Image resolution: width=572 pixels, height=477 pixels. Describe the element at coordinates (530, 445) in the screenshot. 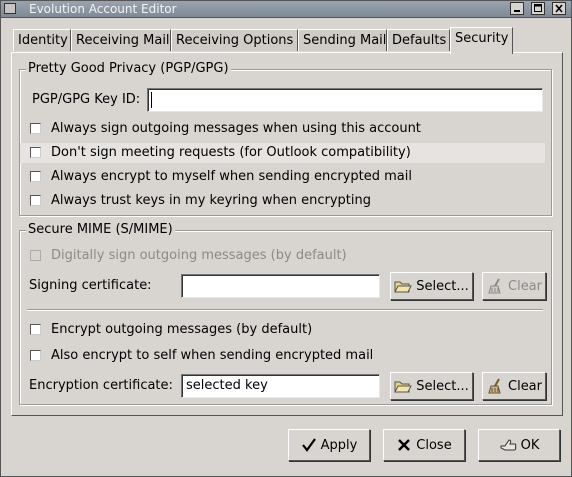

I see `ok-label: OK` at that location.